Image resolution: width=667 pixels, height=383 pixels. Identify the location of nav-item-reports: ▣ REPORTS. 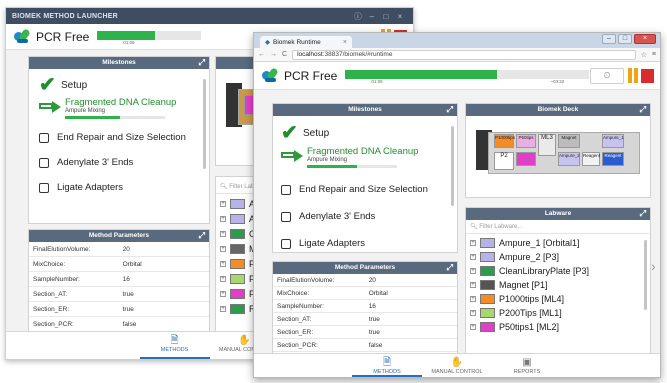
(527, 365).